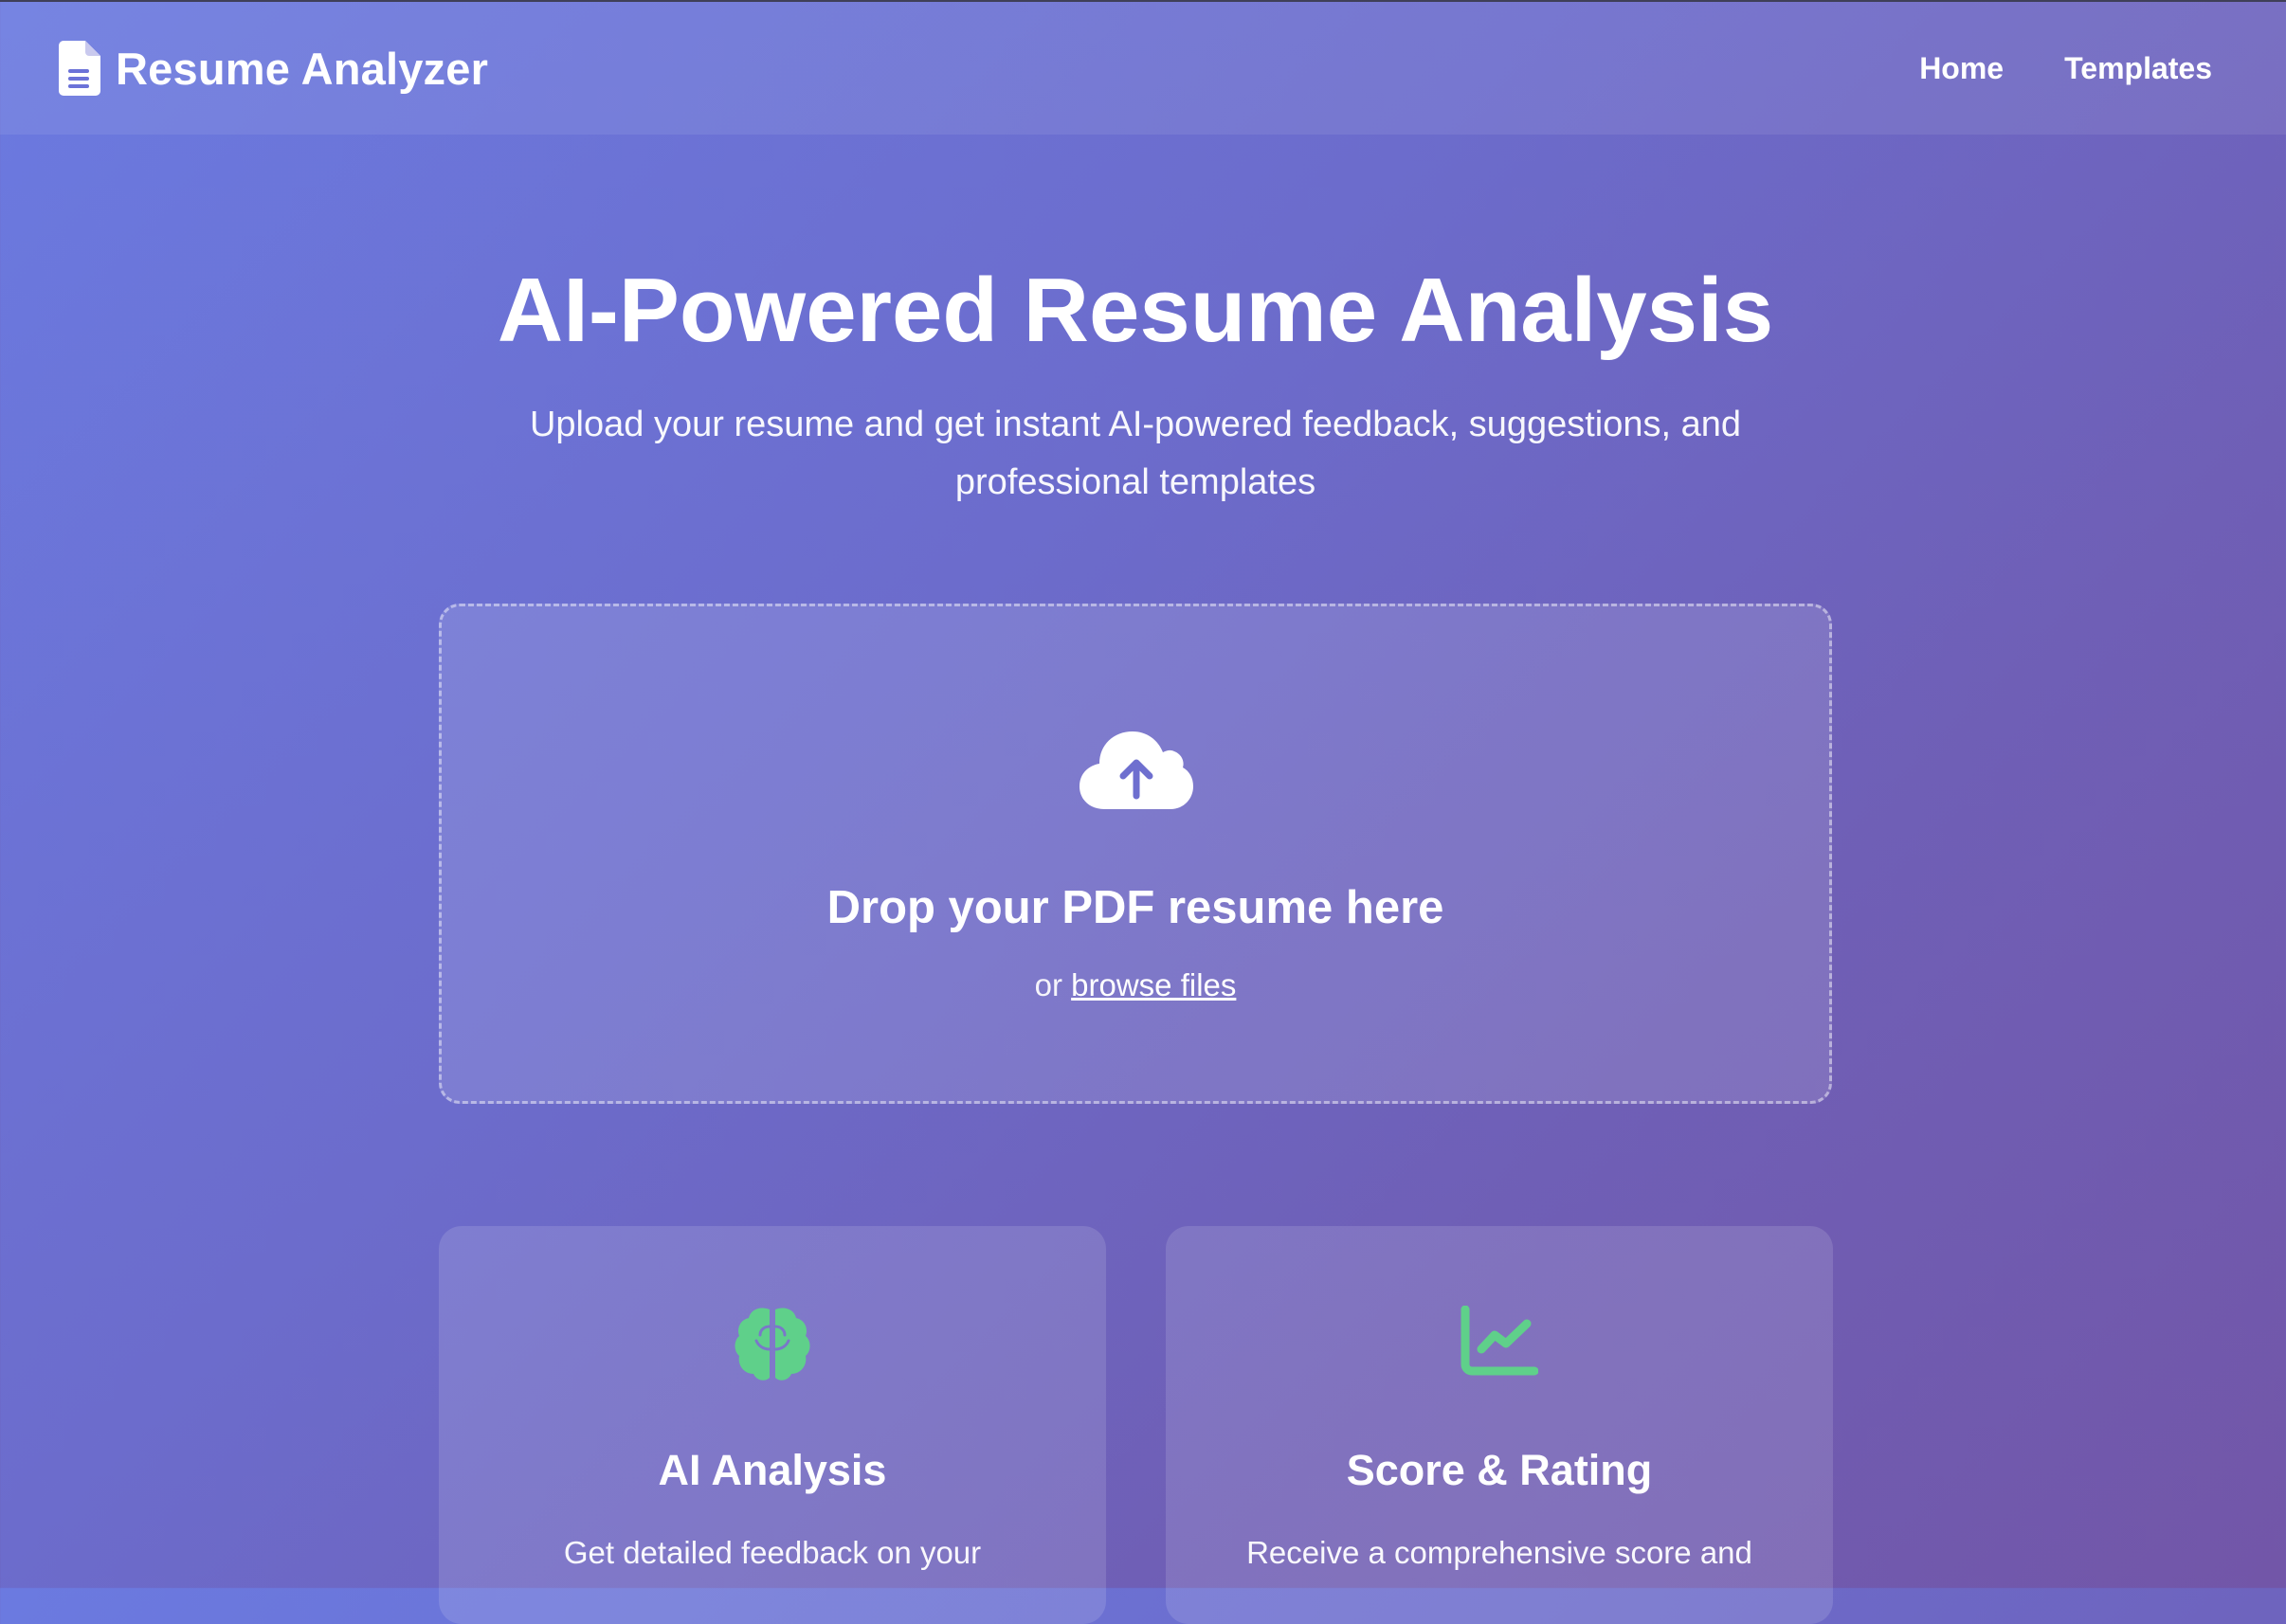 This screenshot has width=2286, height=1624. What do you see at coordinates (1136, 772) in the screenshot?
I see `cloud-upload-icon` at bounding box center [1136, 772].